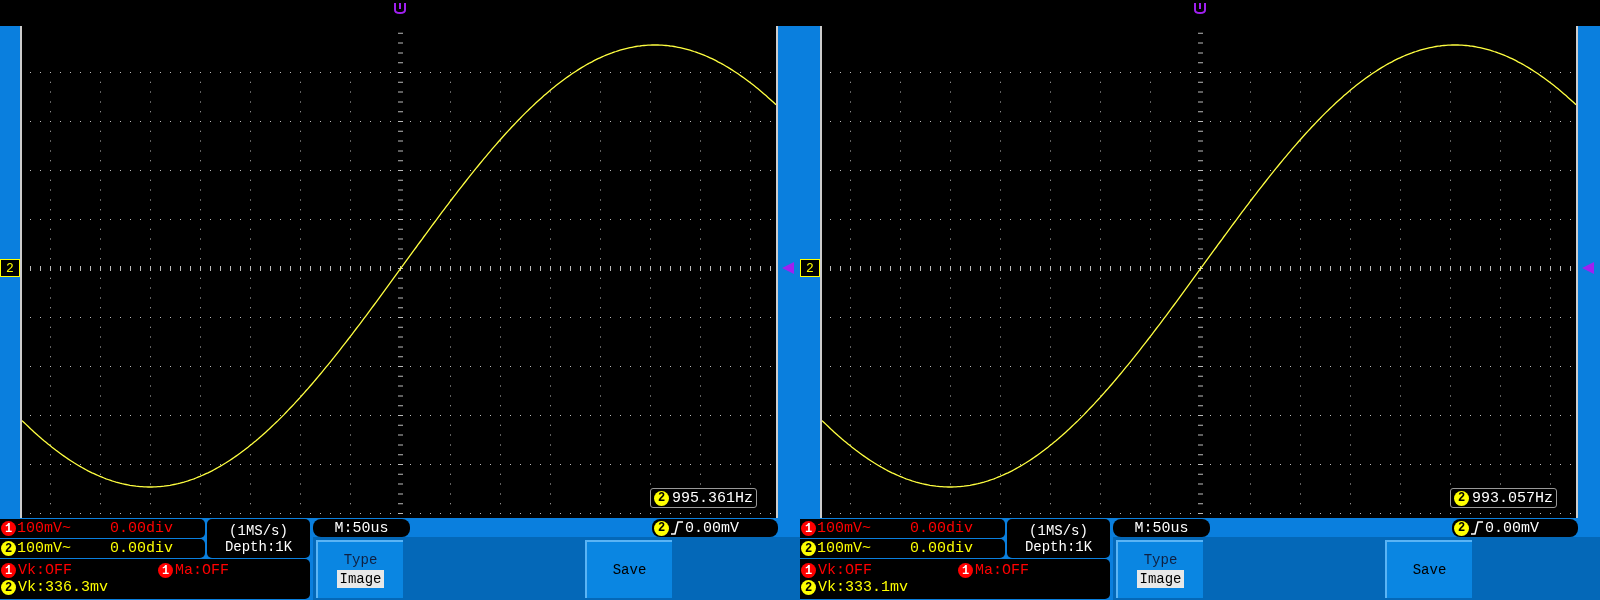 The height and width of the screenshot is (600, 1600). I want to click on measurement-value: Vk:333.1mv, so click(863, 587).